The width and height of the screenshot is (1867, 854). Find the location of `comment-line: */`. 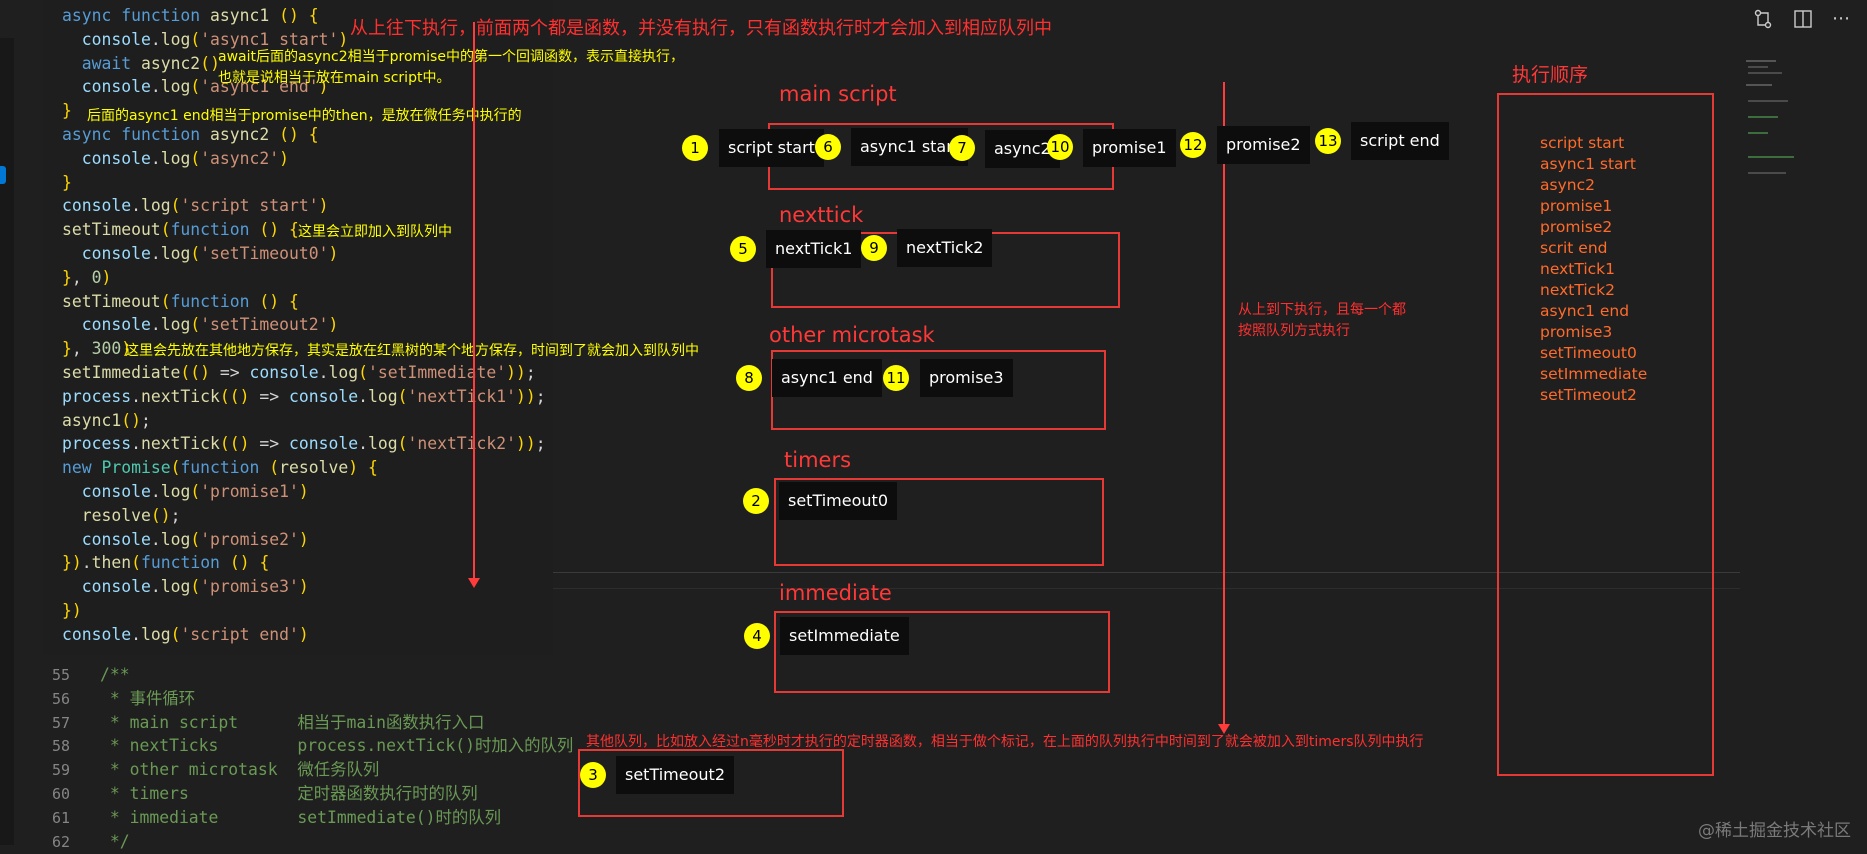

comment-line: */ is located at coordinates (115, 841).